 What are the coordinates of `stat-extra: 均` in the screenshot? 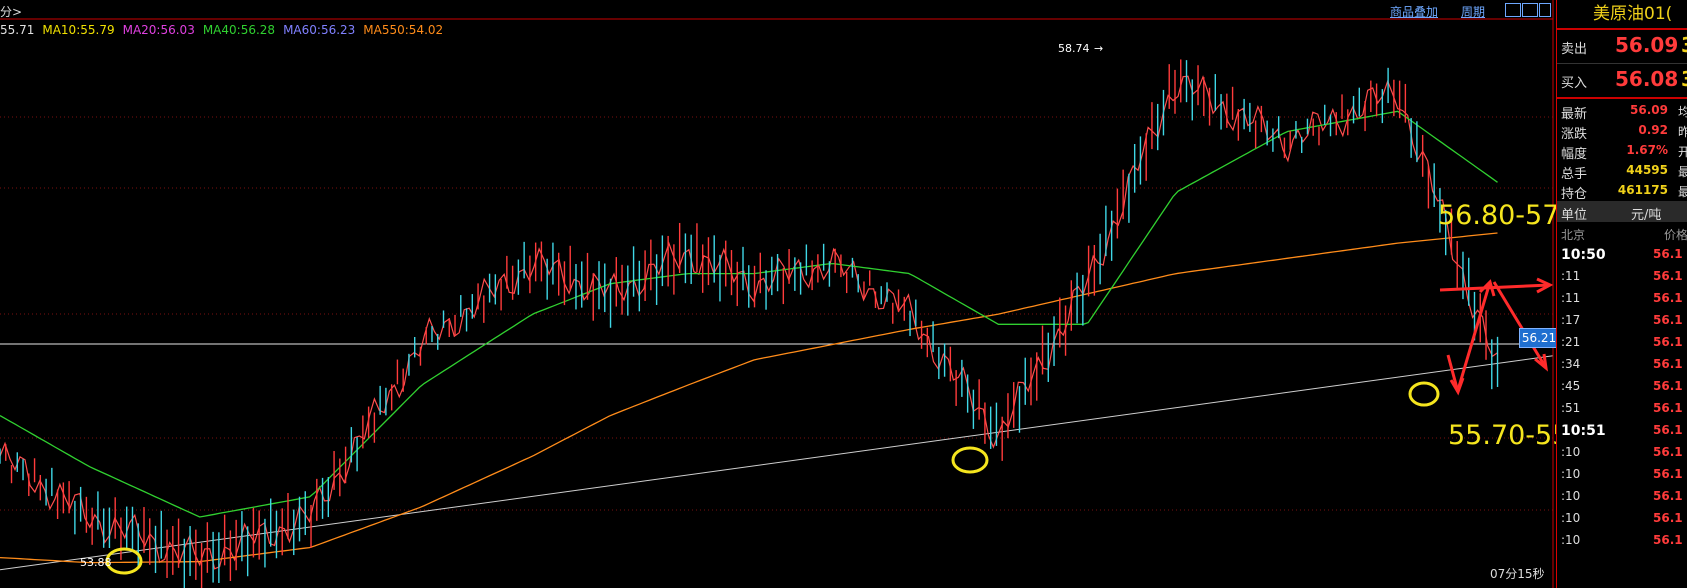 It's located at (1682, 112).